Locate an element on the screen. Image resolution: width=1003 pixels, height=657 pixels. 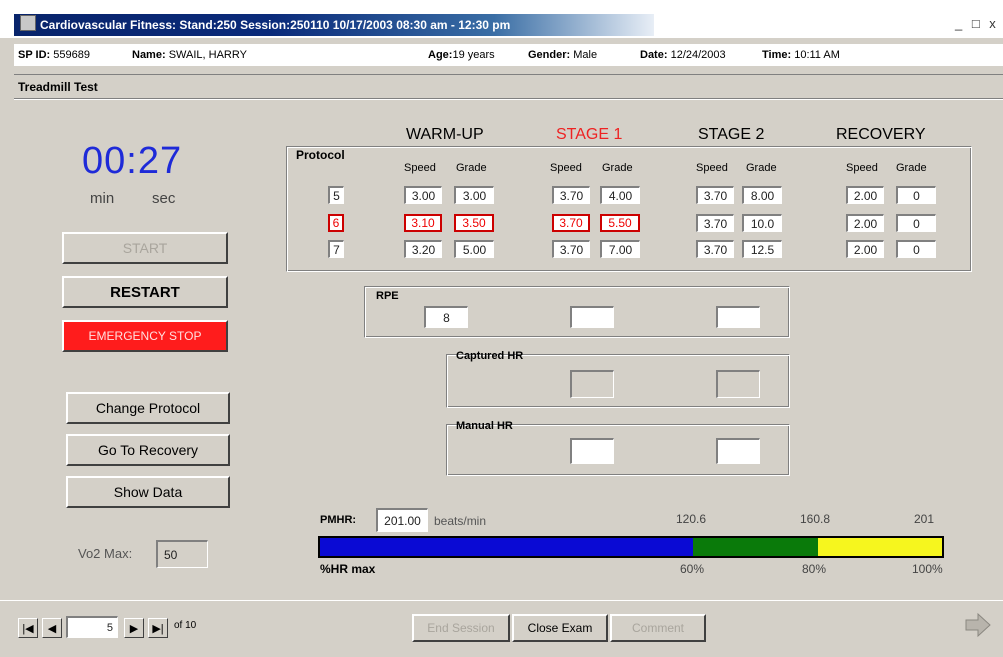
pmhr-label: PMHR: is located at coordinates (338, 520).